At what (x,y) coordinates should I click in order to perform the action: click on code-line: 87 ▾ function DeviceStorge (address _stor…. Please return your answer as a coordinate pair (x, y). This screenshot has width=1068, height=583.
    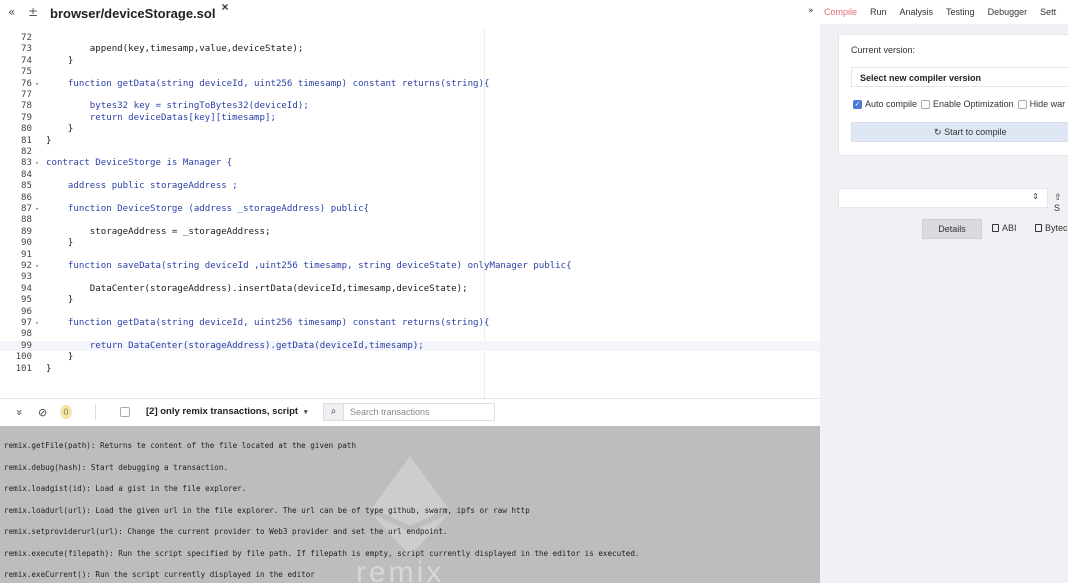
    Looking at the image, I should click on (410, 209).